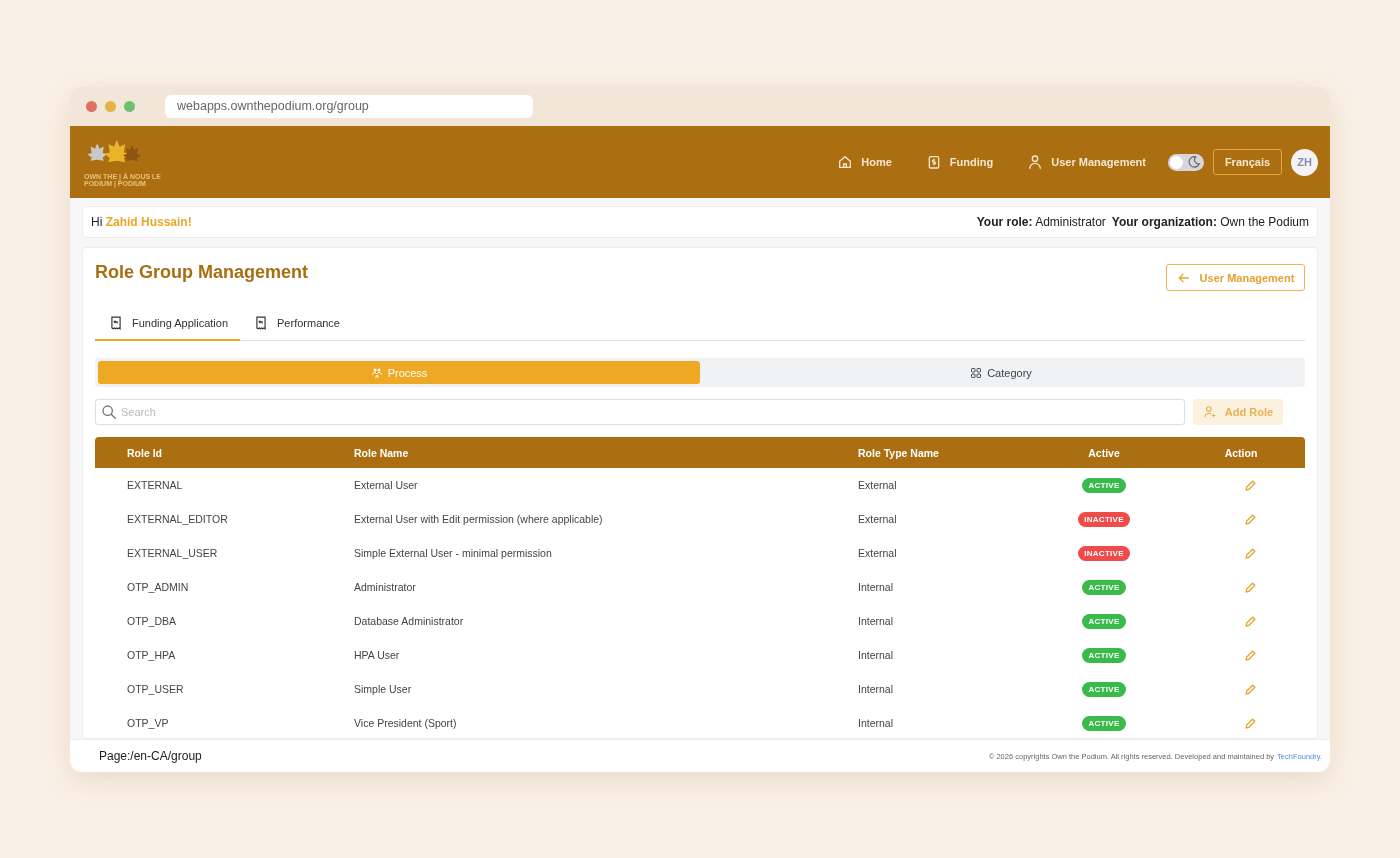 The width and height of the screenshot is (1400, 858). I want to click on dark-mode-toggle, so click(1186, 162).